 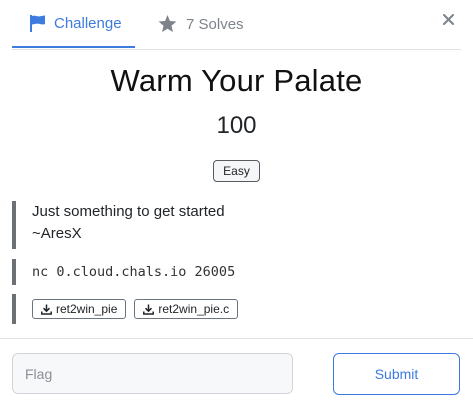 I want to click on file-name: ret2win_pie.c, so click(x=194, y=309).